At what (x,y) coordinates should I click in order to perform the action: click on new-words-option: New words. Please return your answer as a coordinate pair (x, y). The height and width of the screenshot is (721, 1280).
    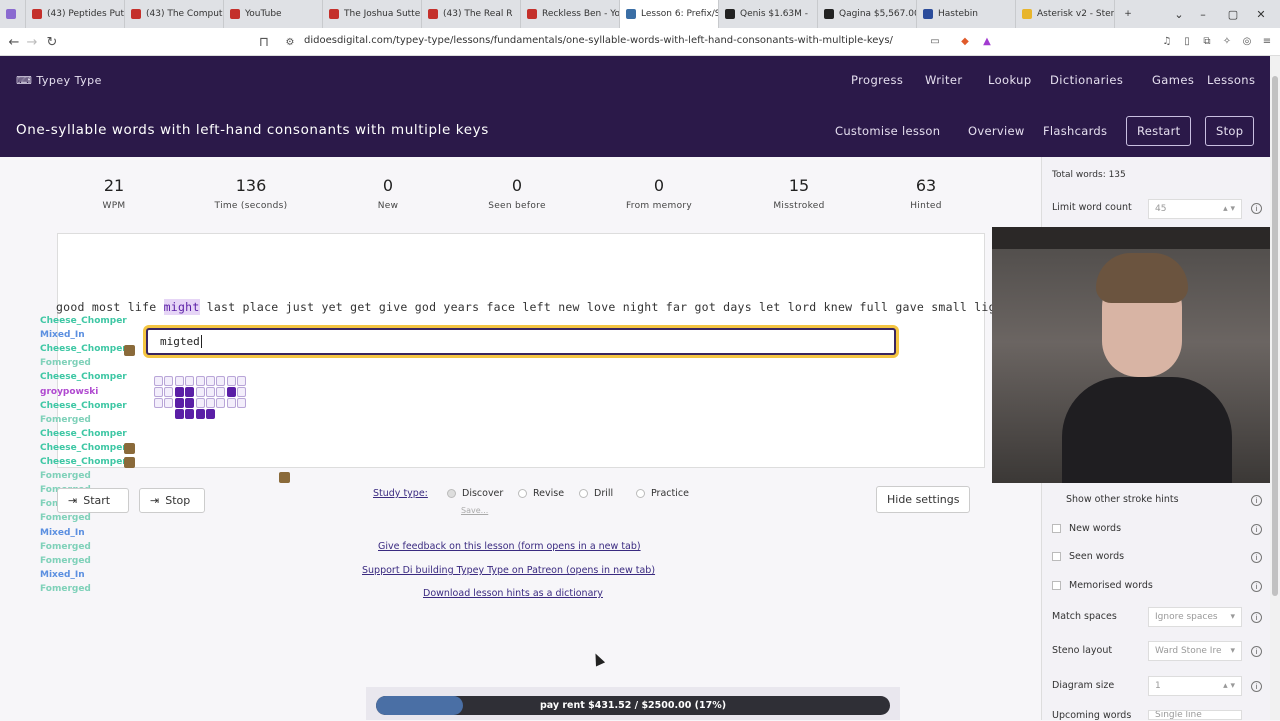
    Looking at the image, I should click on (1086, 528).